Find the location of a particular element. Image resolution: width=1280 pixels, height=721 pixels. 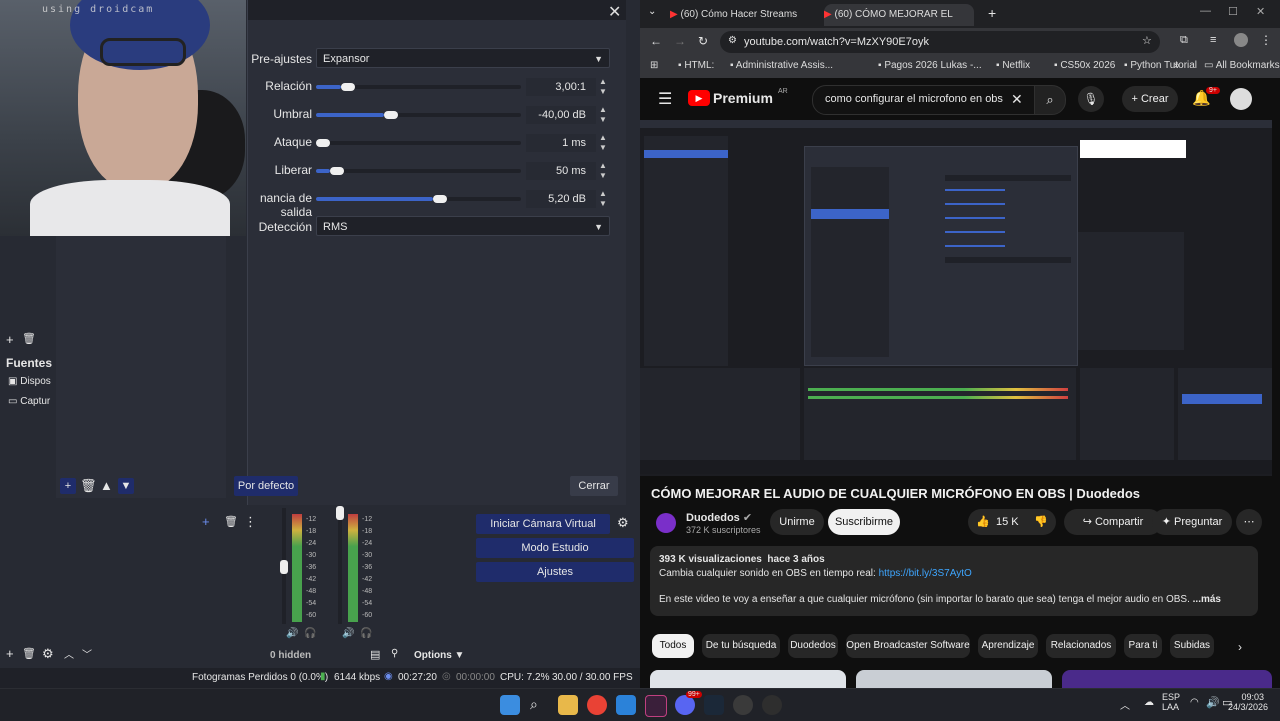

maximize-icon: ☐ is located at coordinates (1233, 11).